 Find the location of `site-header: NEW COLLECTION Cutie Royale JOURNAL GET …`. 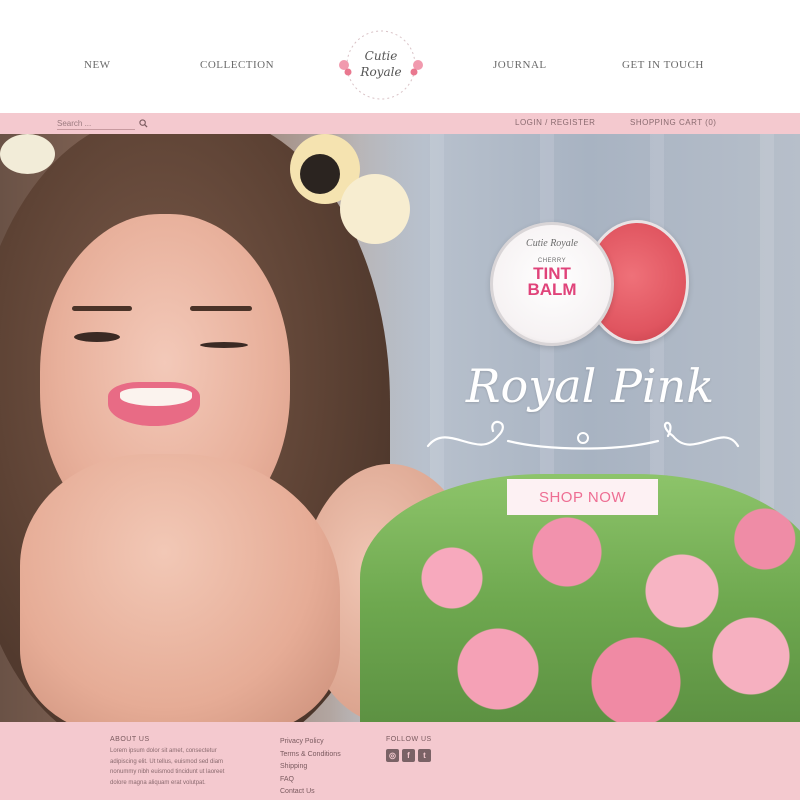

site-header: NEW COLLECTION Cutie Royale JOURNAL GET … is located at coordinates (400, 56).